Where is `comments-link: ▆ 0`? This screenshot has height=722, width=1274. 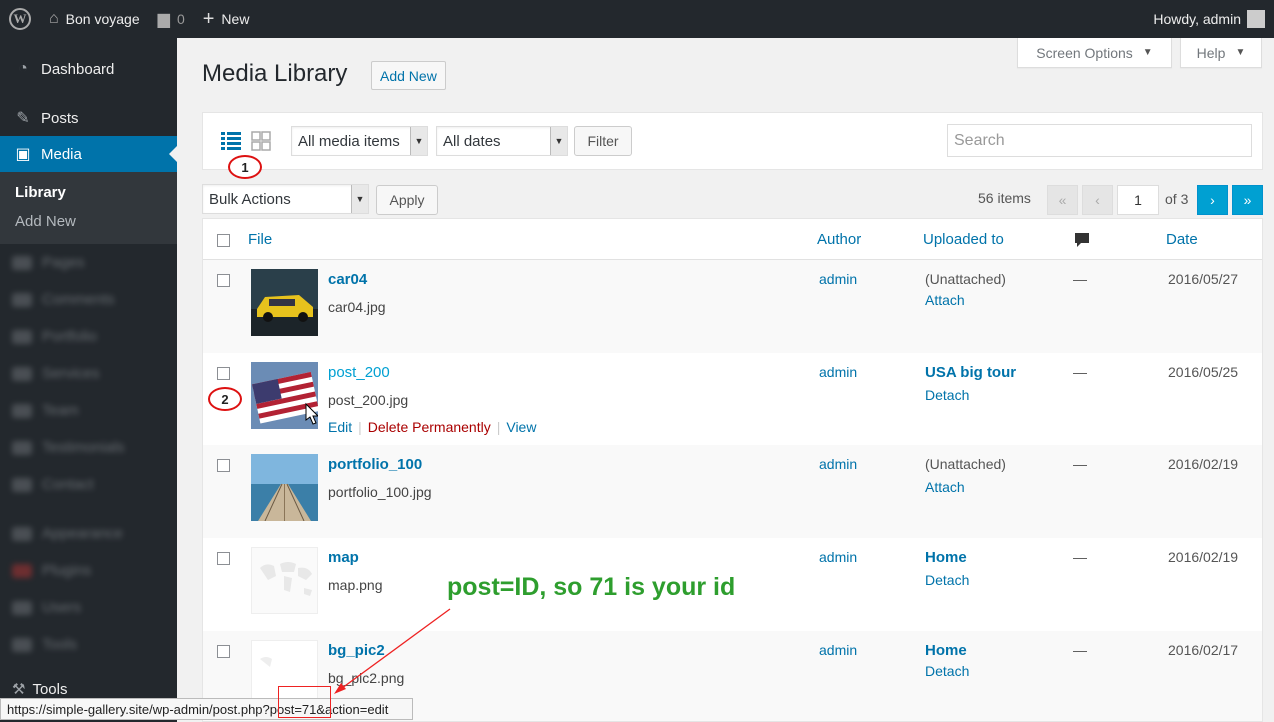
comments-link: ▆ 0 is located at coordinates (171, 19).